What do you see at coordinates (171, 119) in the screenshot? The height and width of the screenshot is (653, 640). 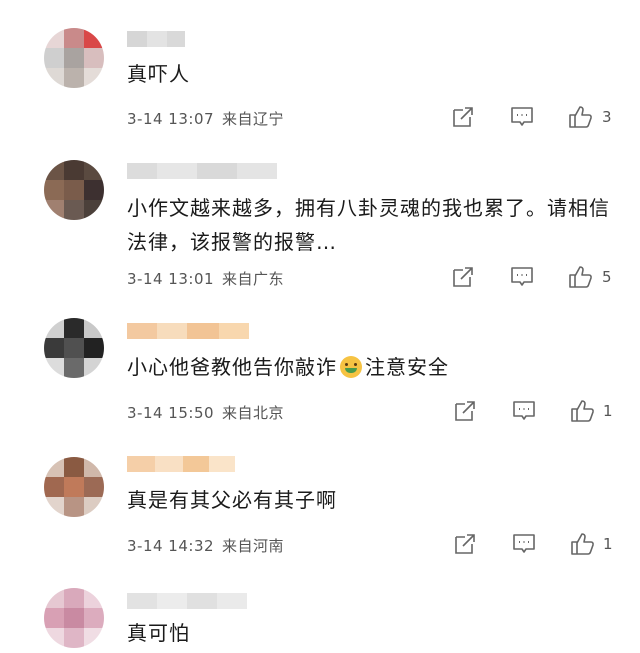 I see `comment-time: 3-14 13:07` at bounding box center [171, 119].